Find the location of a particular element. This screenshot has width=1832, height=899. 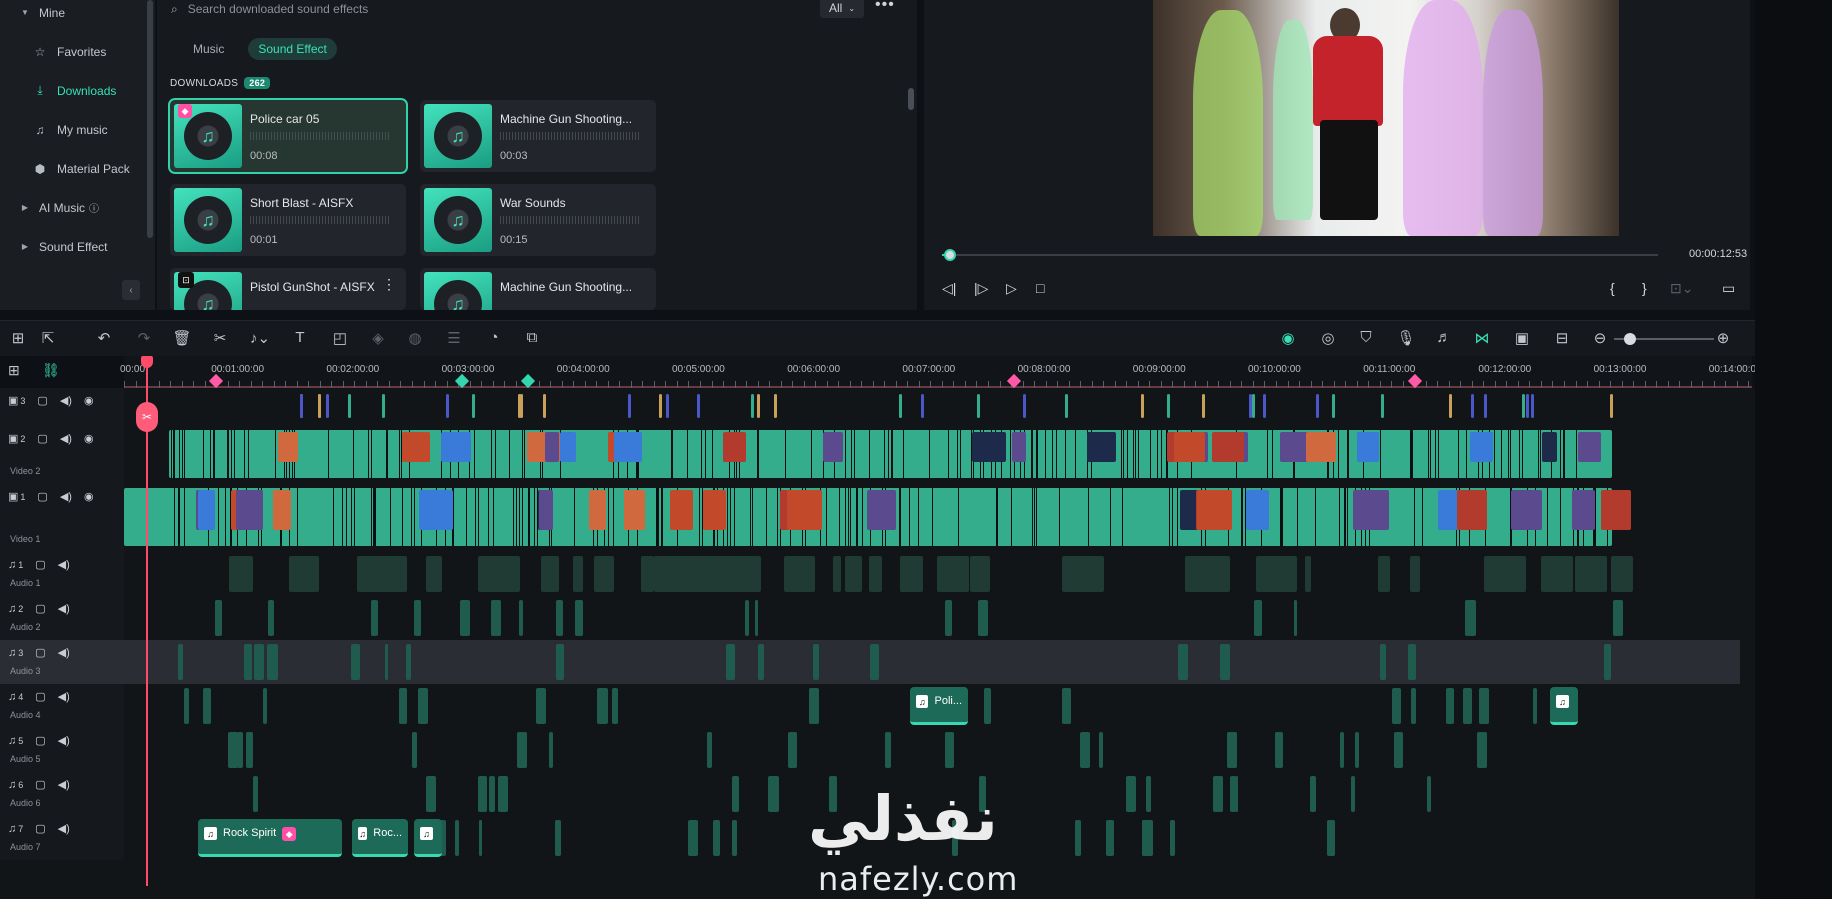

translate-icon: ⧉ is located at coordinates (532, 337).